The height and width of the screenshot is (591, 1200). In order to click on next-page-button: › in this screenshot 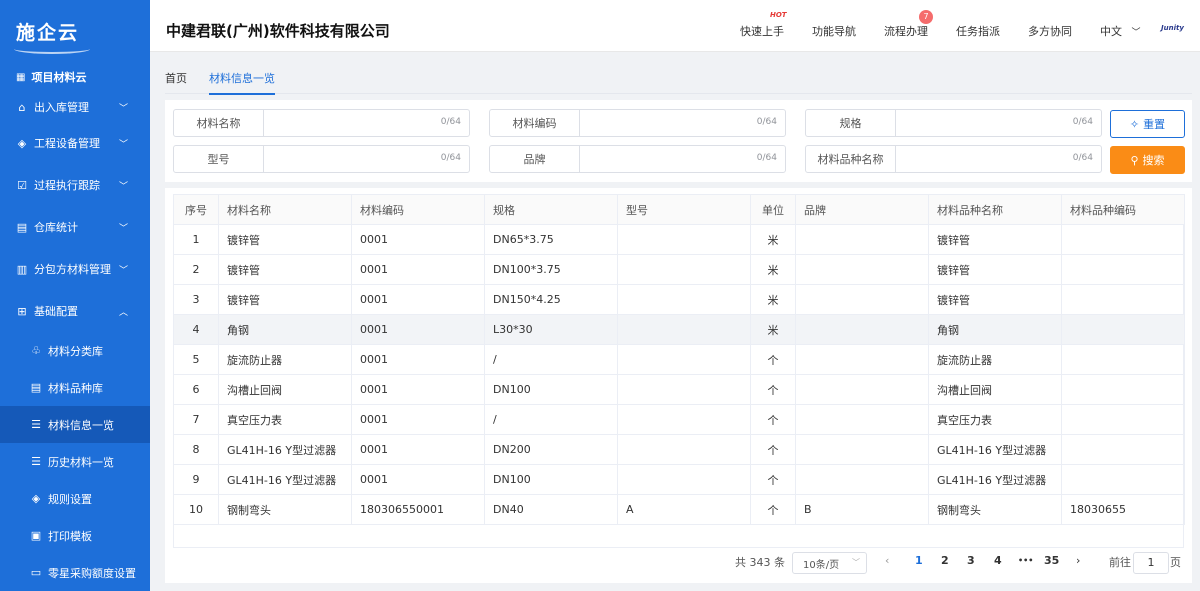, I will do `click(1078, 560)`.